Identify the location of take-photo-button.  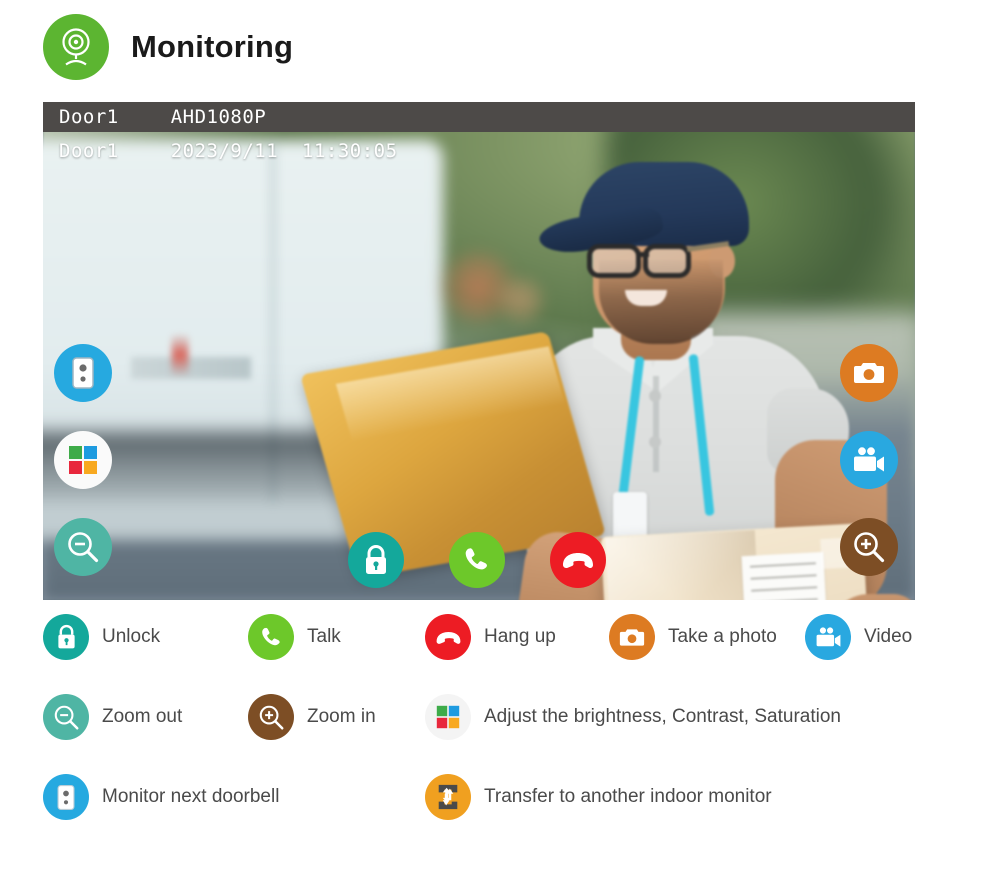
(869, 373).